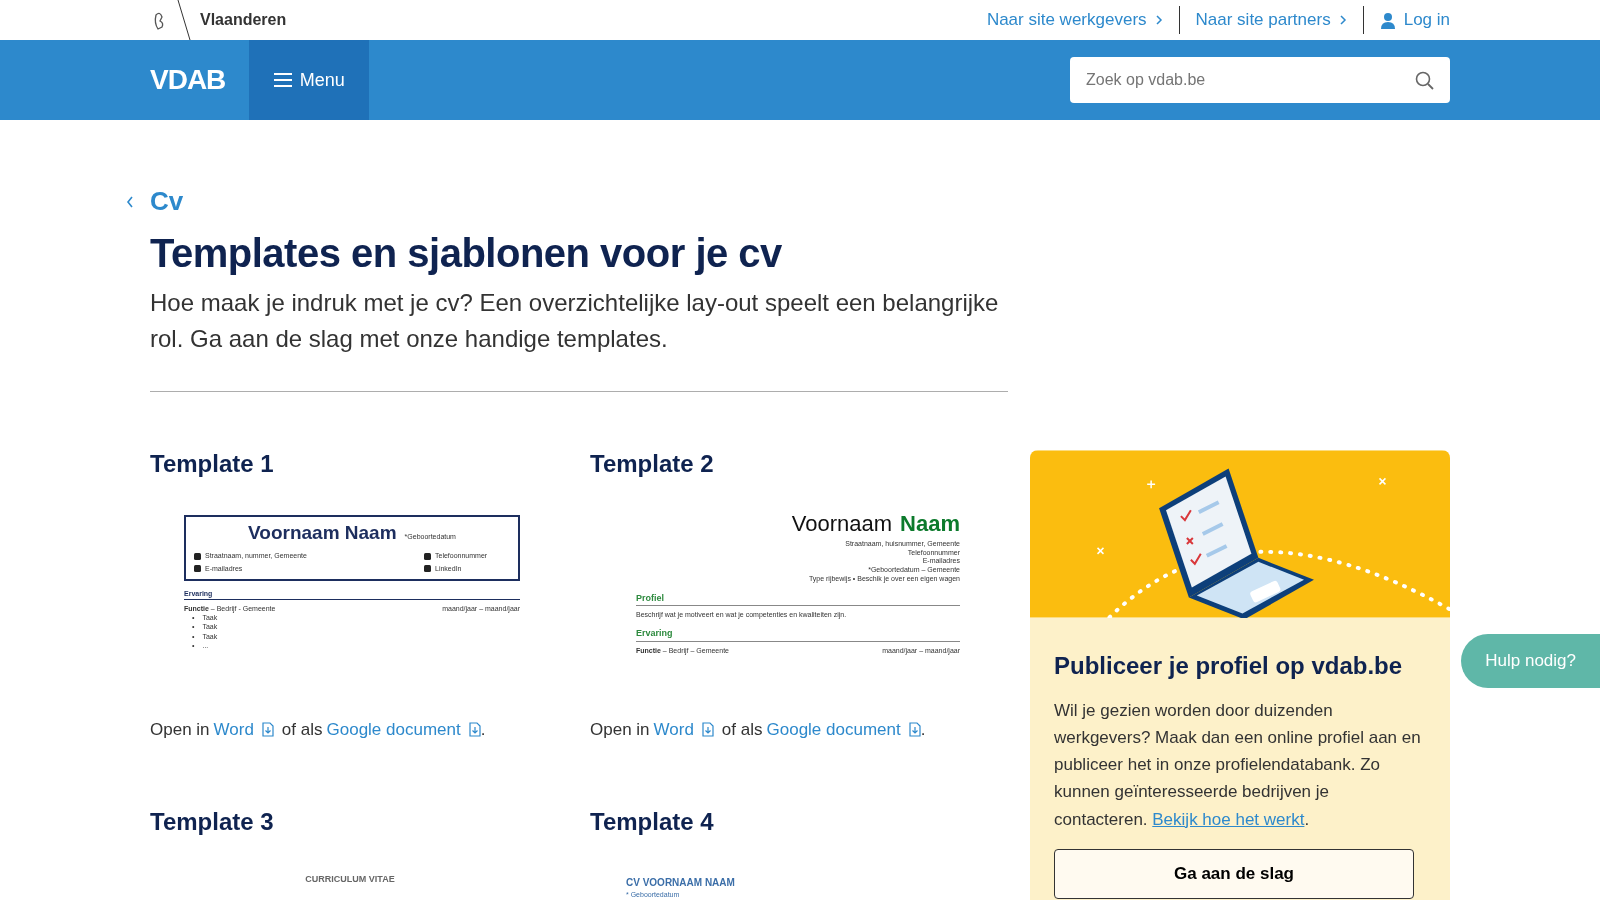  I want to click on menu-icon, so click(282, 80).